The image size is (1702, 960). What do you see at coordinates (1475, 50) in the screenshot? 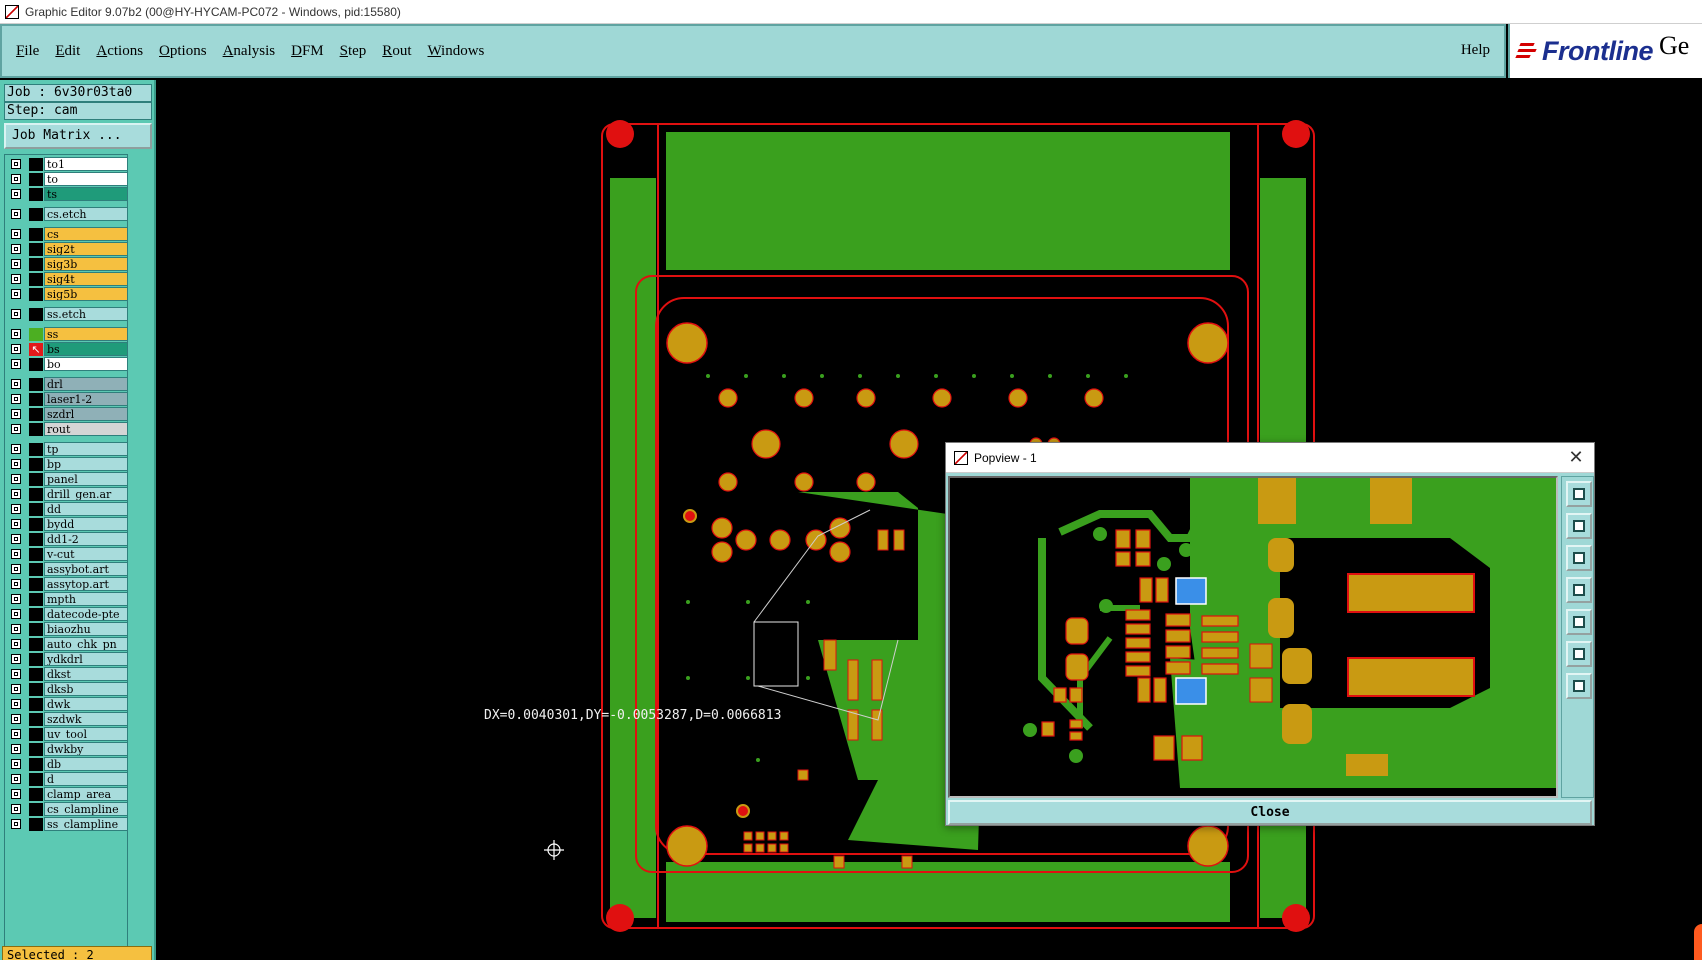
I see `menu-help: Help` at bounding box center [1475, 50].